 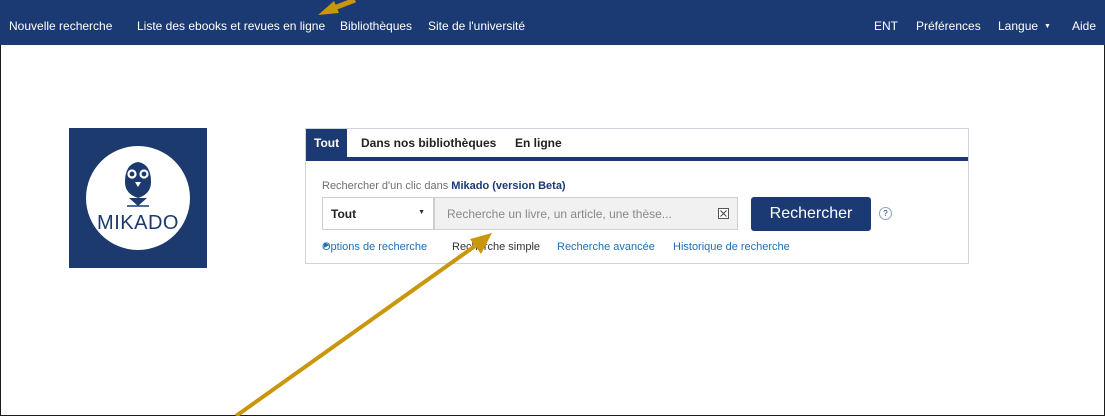 What do you see at coordinates (1018, 26) in the screenshot?
I see `nav-langue-label: Langue` at bounding box center [1018, 26].